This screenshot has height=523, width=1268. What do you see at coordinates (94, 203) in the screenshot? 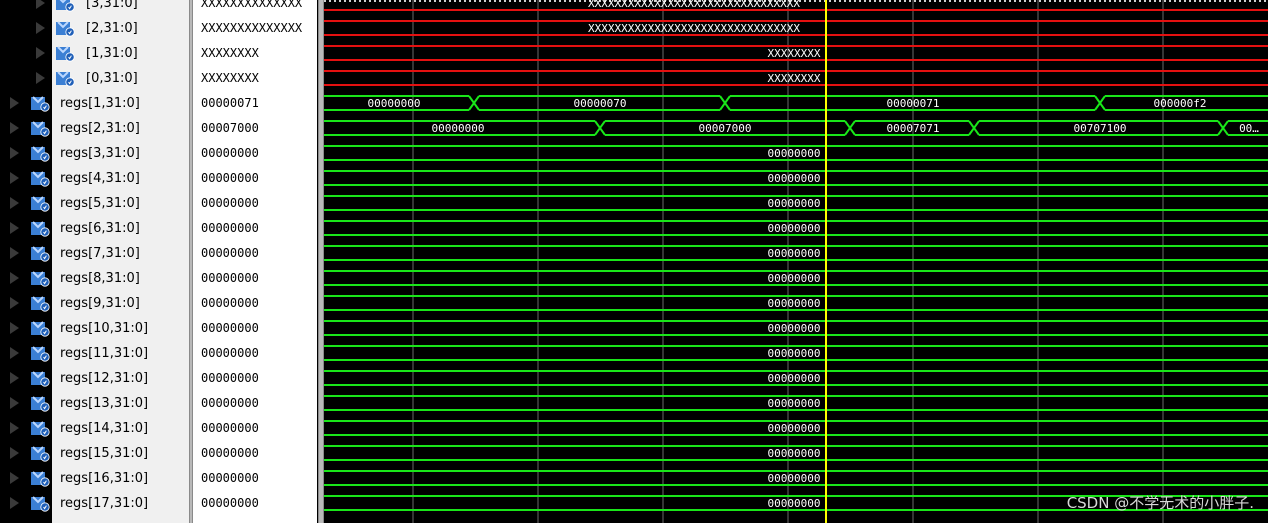
I see `signal-row: regs[5,31:0]` at bounding box center [94, 203].